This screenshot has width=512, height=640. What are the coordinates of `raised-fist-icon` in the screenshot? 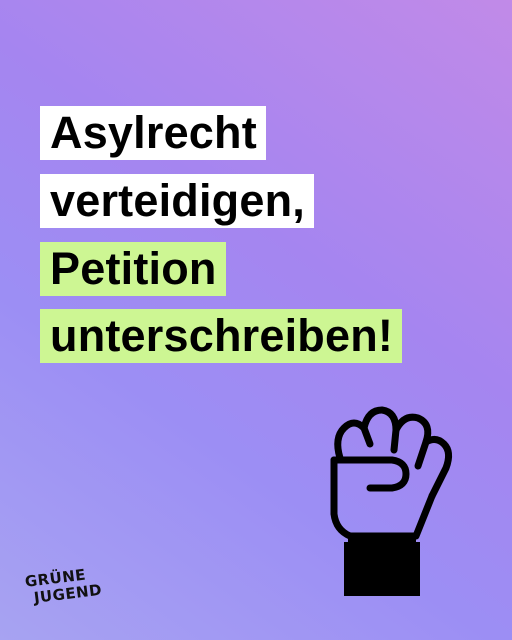 It's located at (391, 501).